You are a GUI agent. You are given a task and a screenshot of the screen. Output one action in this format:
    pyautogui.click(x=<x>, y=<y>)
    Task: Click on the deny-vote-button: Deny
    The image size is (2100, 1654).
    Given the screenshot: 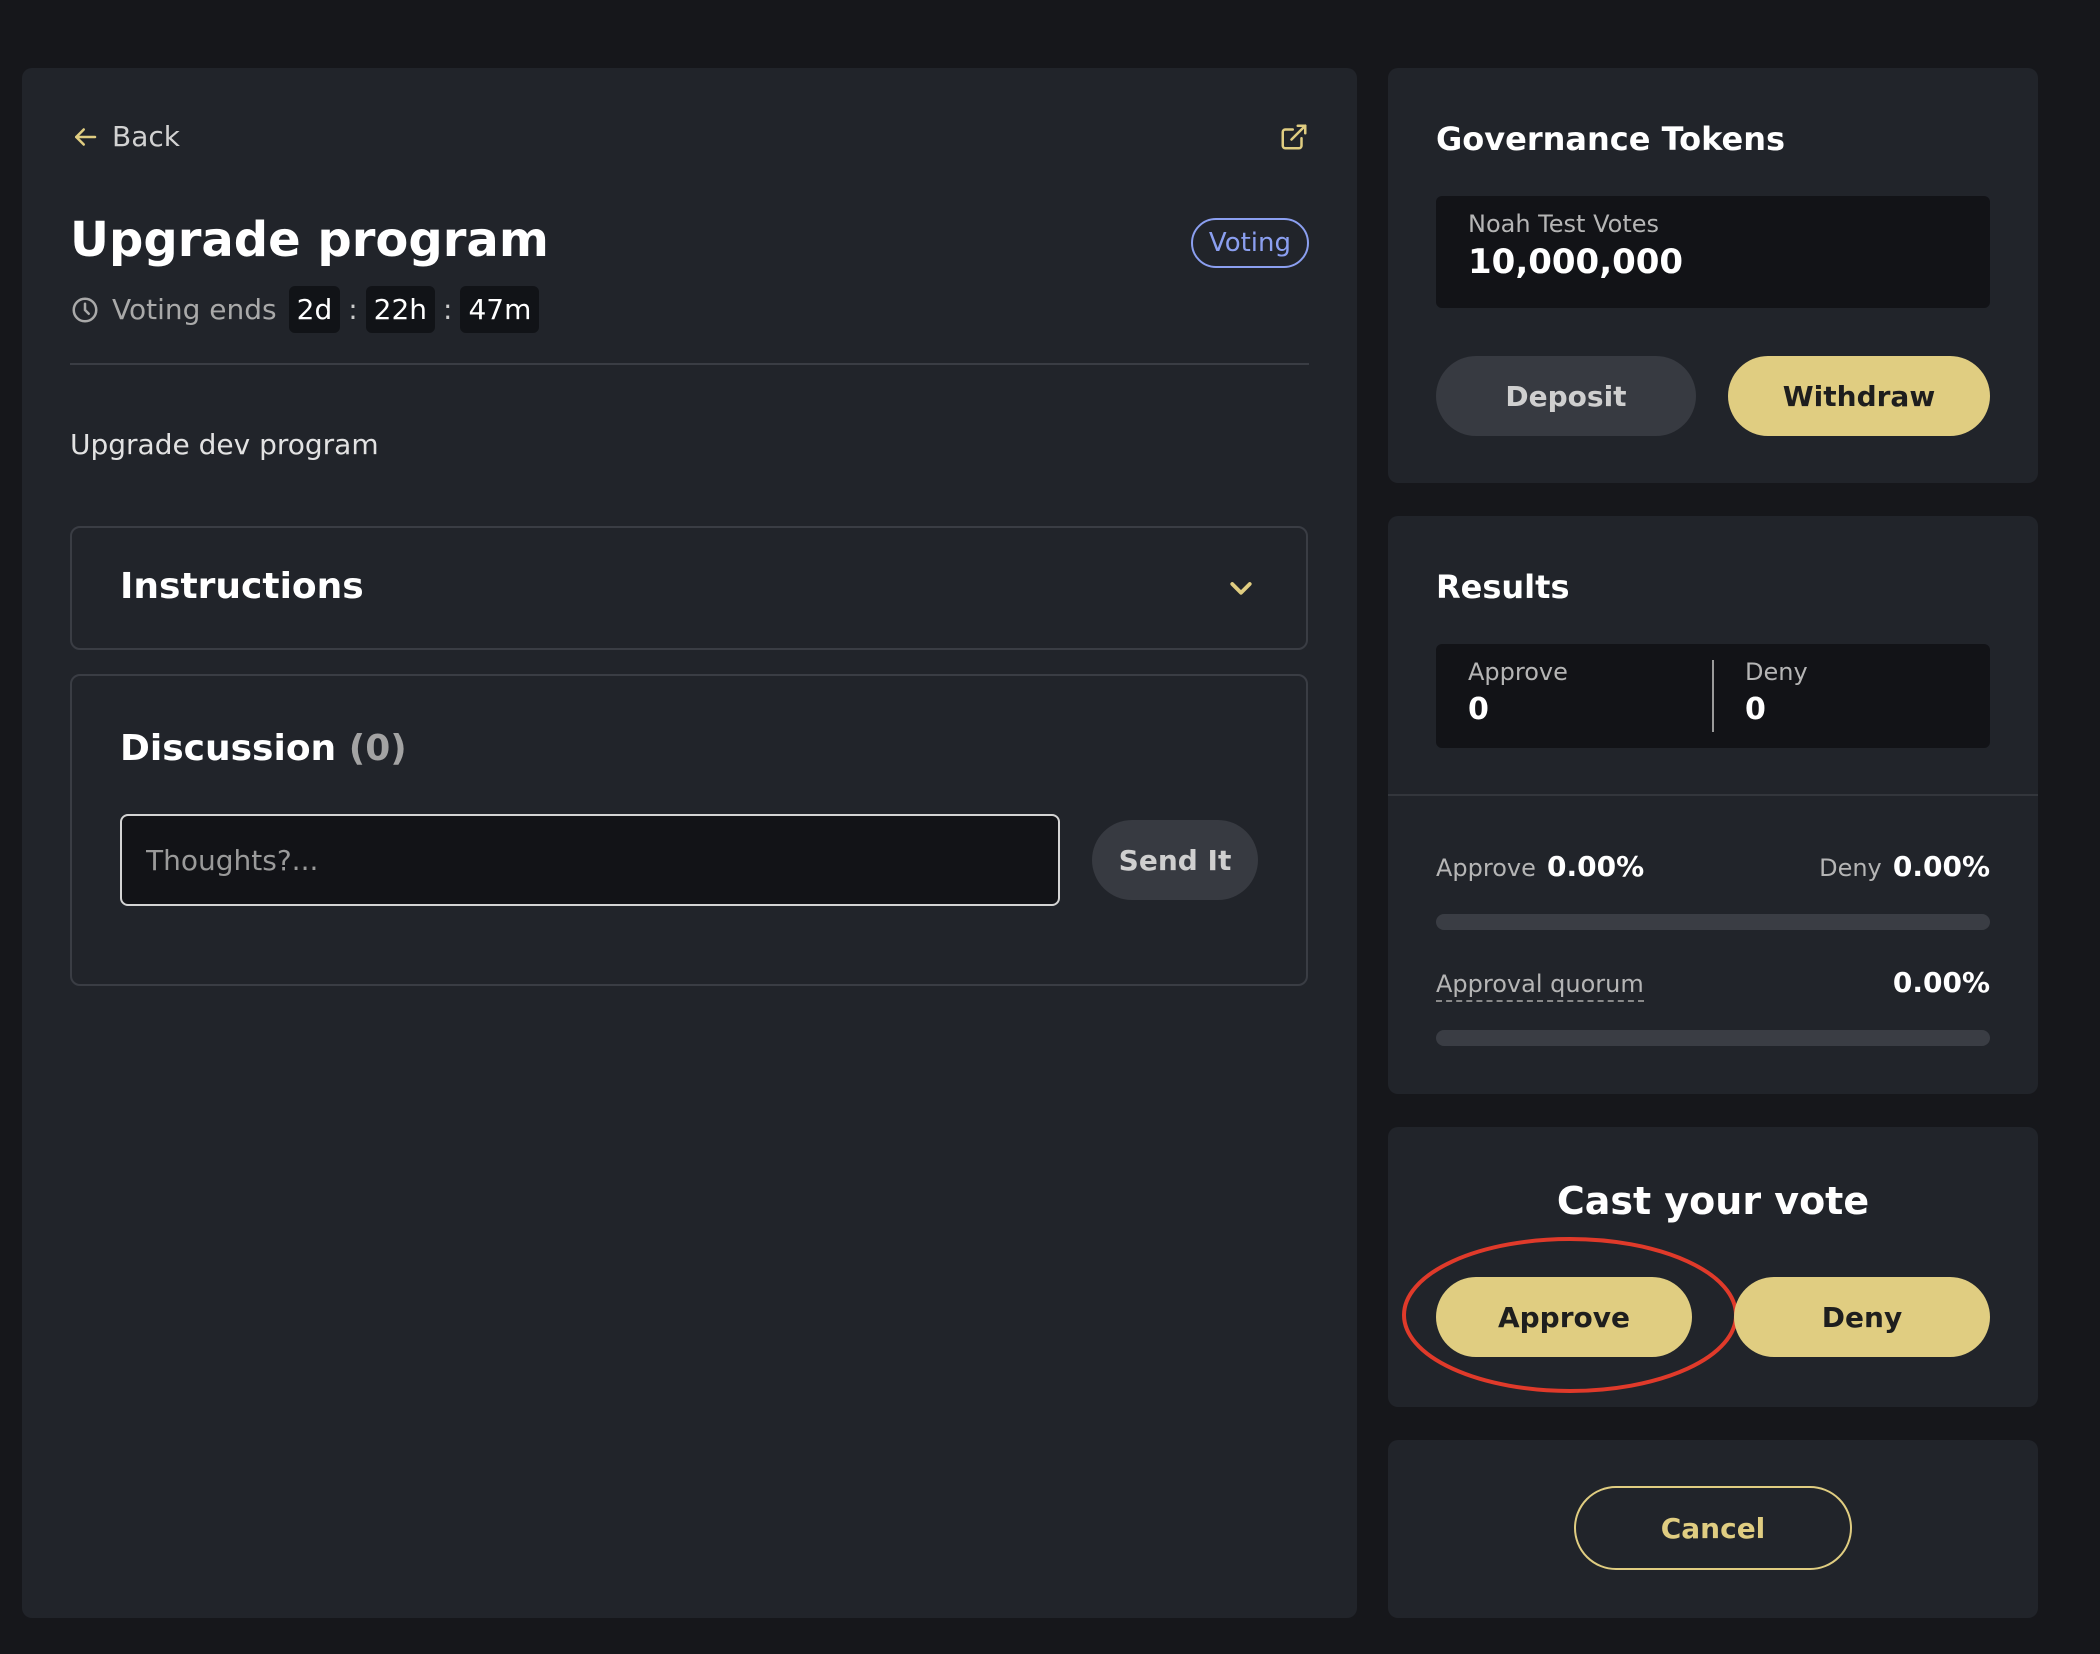 What is the action you would take?
    pyautogui.click(x=1862, y=1317)
    